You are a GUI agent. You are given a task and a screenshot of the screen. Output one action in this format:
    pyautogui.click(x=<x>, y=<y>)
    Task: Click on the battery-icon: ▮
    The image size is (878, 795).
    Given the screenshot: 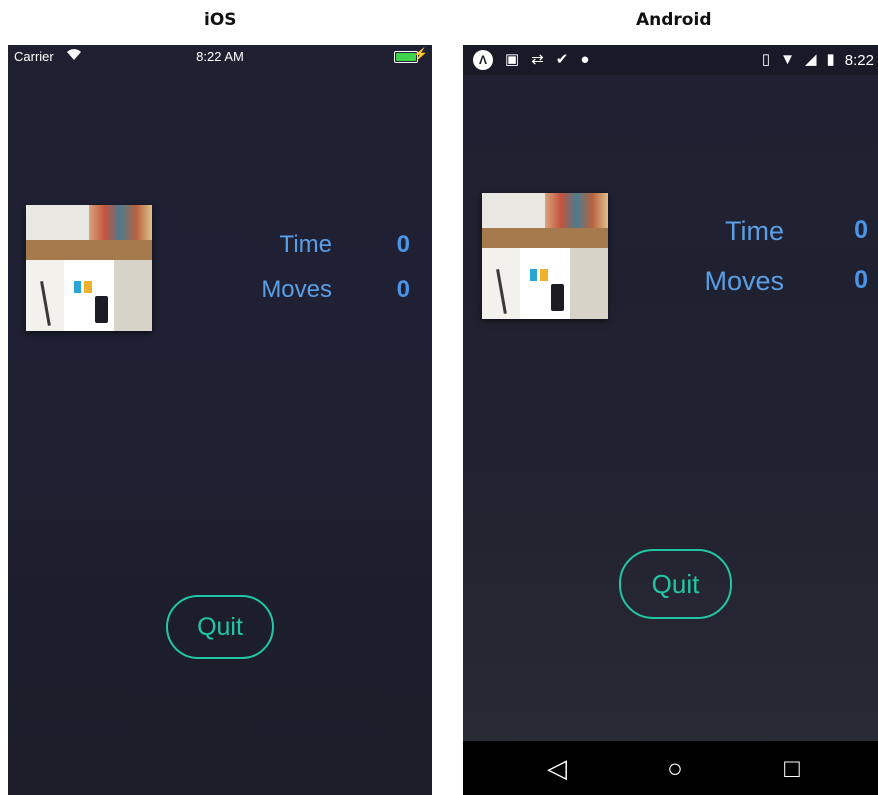 What is the action you would take?
    pyautogui.click(x=830, y=59)
    